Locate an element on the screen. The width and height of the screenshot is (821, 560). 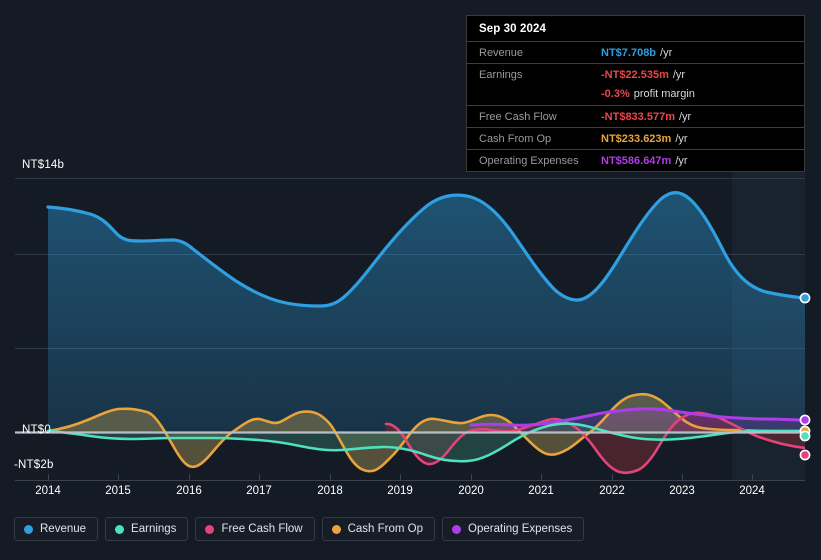
tooltip-row-operating-expenses: Operating Expenses NT$586.647m /yr is located at coordinates (635, 160).